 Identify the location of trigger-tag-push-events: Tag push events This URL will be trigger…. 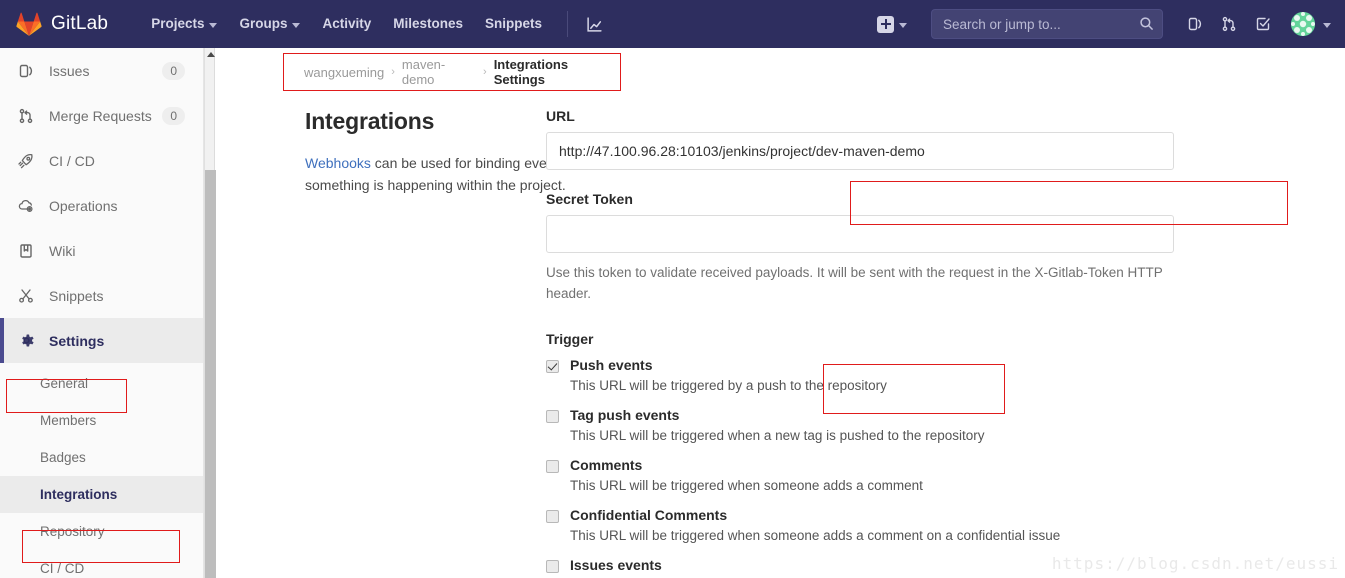
(866, 425).